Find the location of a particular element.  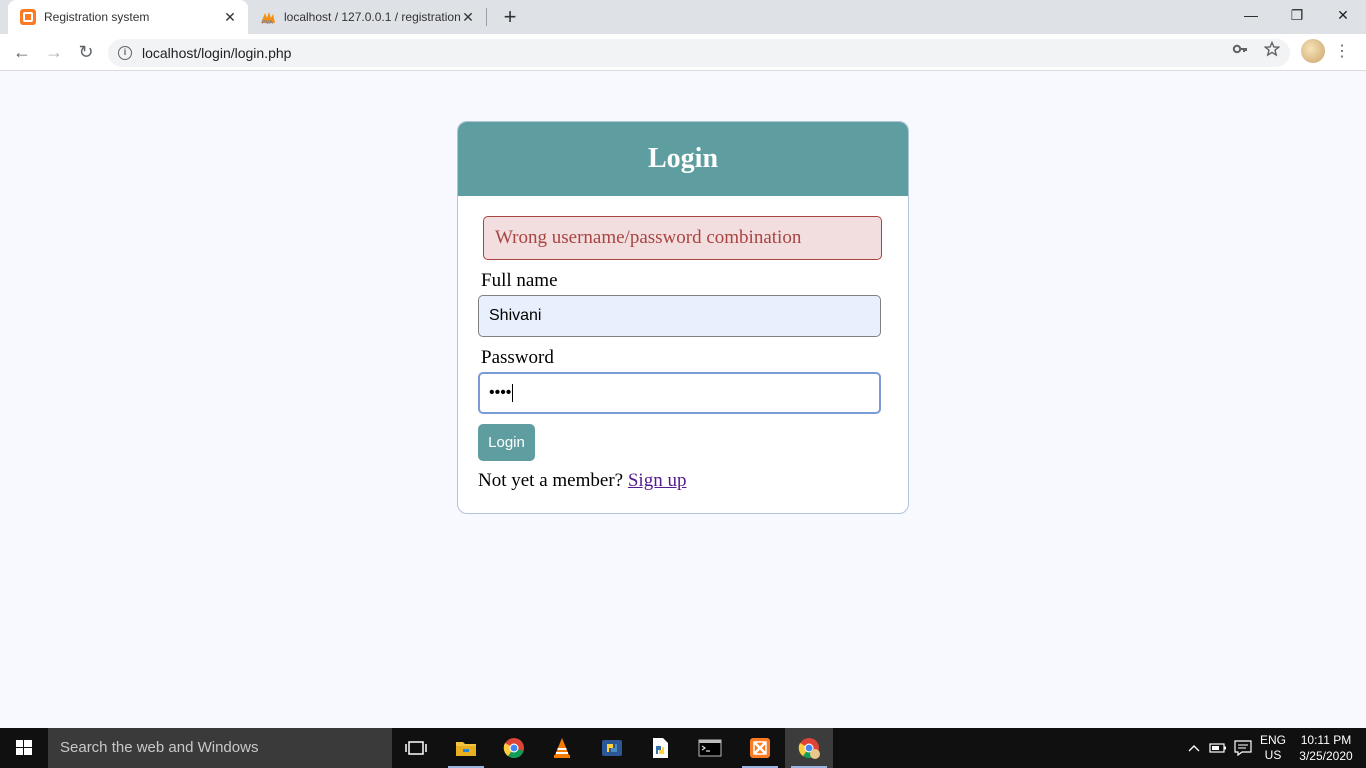

task-view-icon is located at coordinates (416, 748).